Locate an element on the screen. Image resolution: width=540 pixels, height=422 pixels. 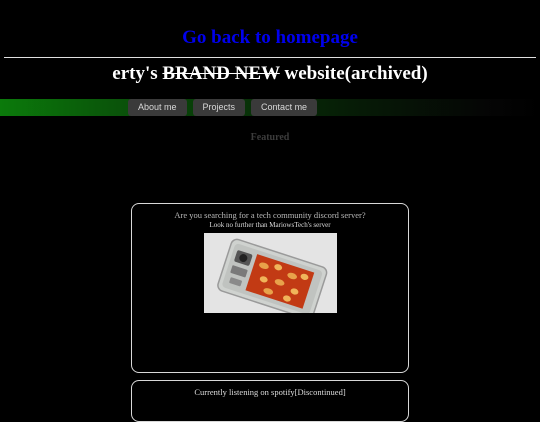
nav-contact-me: Contact me is located at coordinates (284, 107).